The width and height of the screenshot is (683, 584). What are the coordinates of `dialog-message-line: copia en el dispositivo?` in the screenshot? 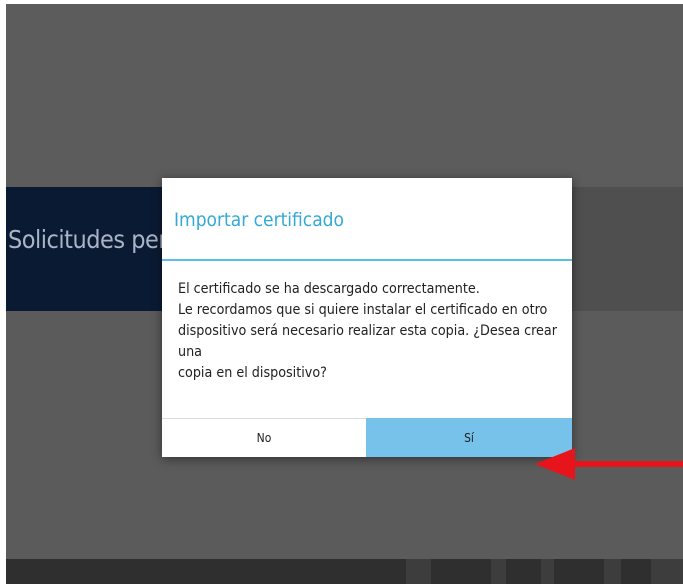 It's located at (252, 373).